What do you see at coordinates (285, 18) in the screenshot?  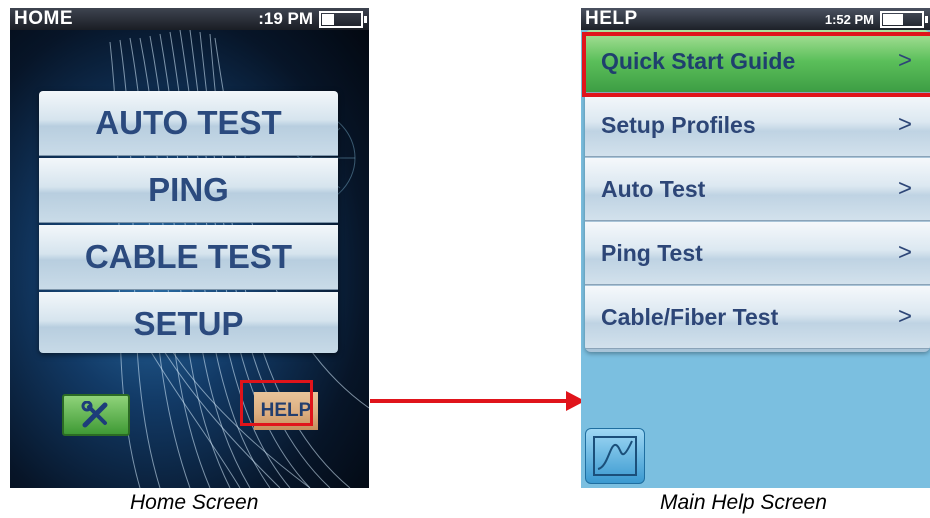 I see `clock: :19 PM` at bounding box center [285, 18].